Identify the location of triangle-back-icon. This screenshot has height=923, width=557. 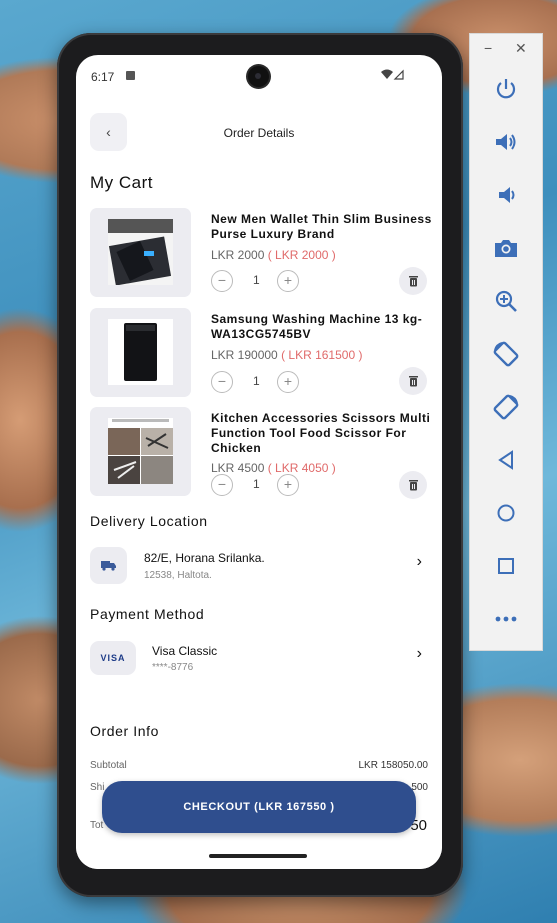
(505, 460).